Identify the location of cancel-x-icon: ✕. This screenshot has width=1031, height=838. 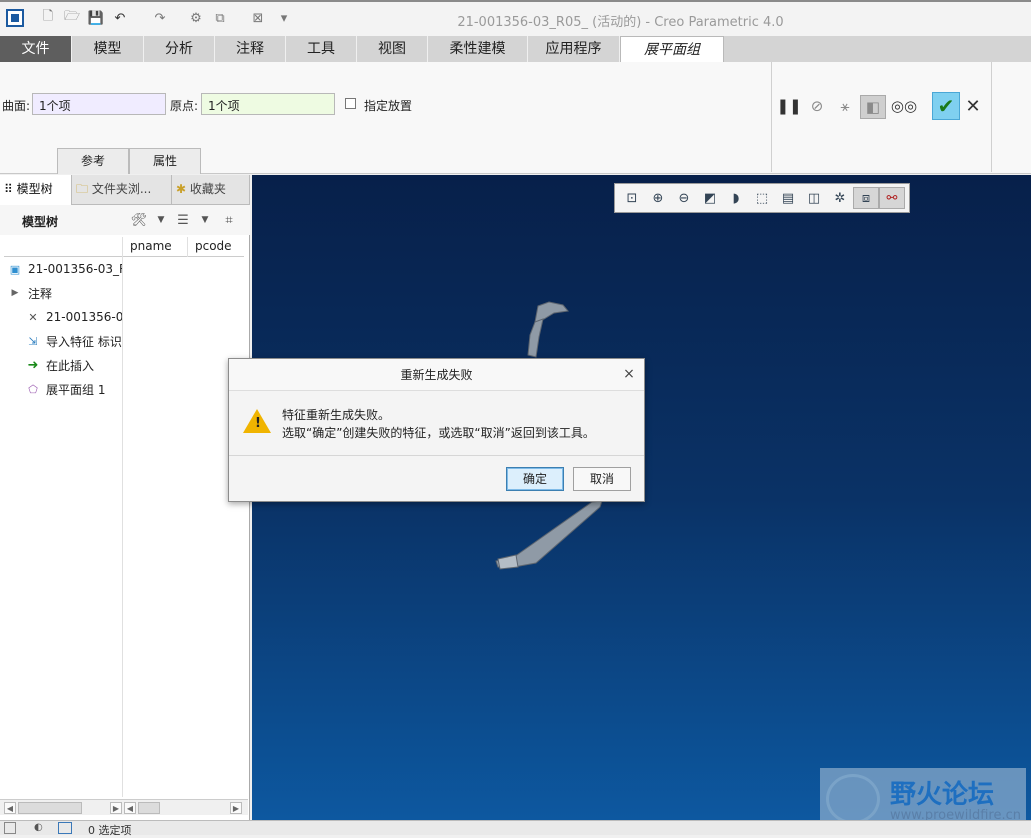
(973, 106).